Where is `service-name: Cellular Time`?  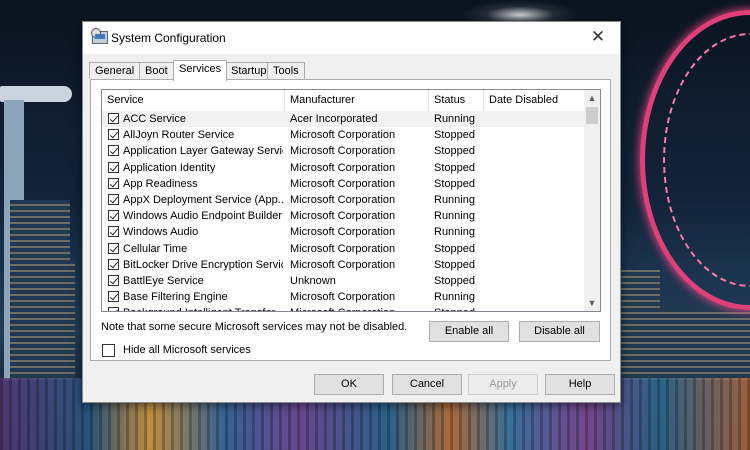 service-name: Cellular Time is located at coordinates (155, 248).